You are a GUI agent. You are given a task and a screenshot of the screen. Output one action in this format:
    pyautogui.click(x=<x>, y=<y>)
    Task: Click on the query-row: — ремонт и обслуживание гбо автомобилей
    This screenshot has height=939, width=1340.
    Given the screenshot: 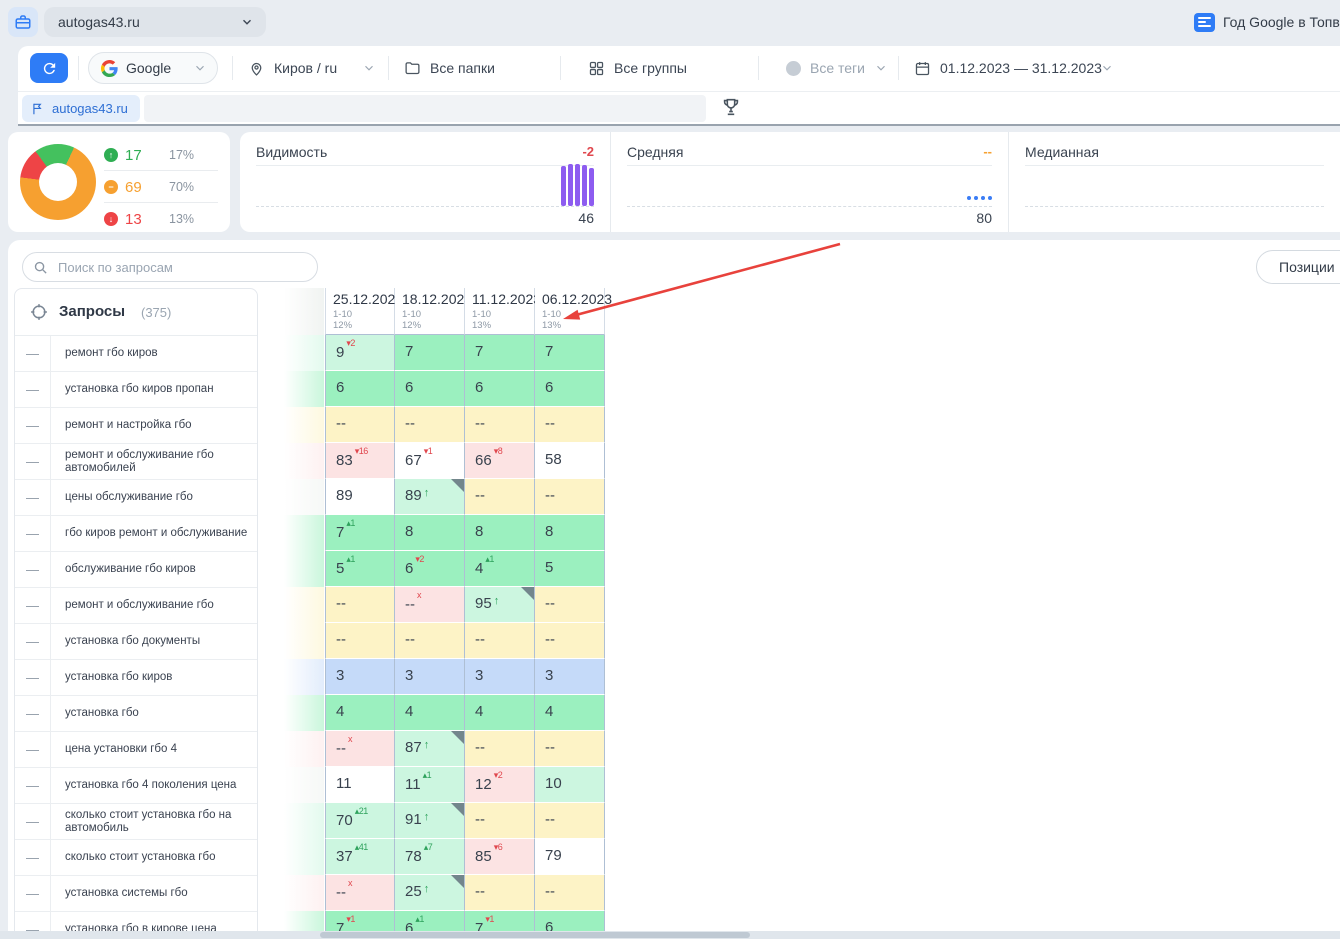 What is the action you would take?
    pyautogui.click(x=136, y=462)
    